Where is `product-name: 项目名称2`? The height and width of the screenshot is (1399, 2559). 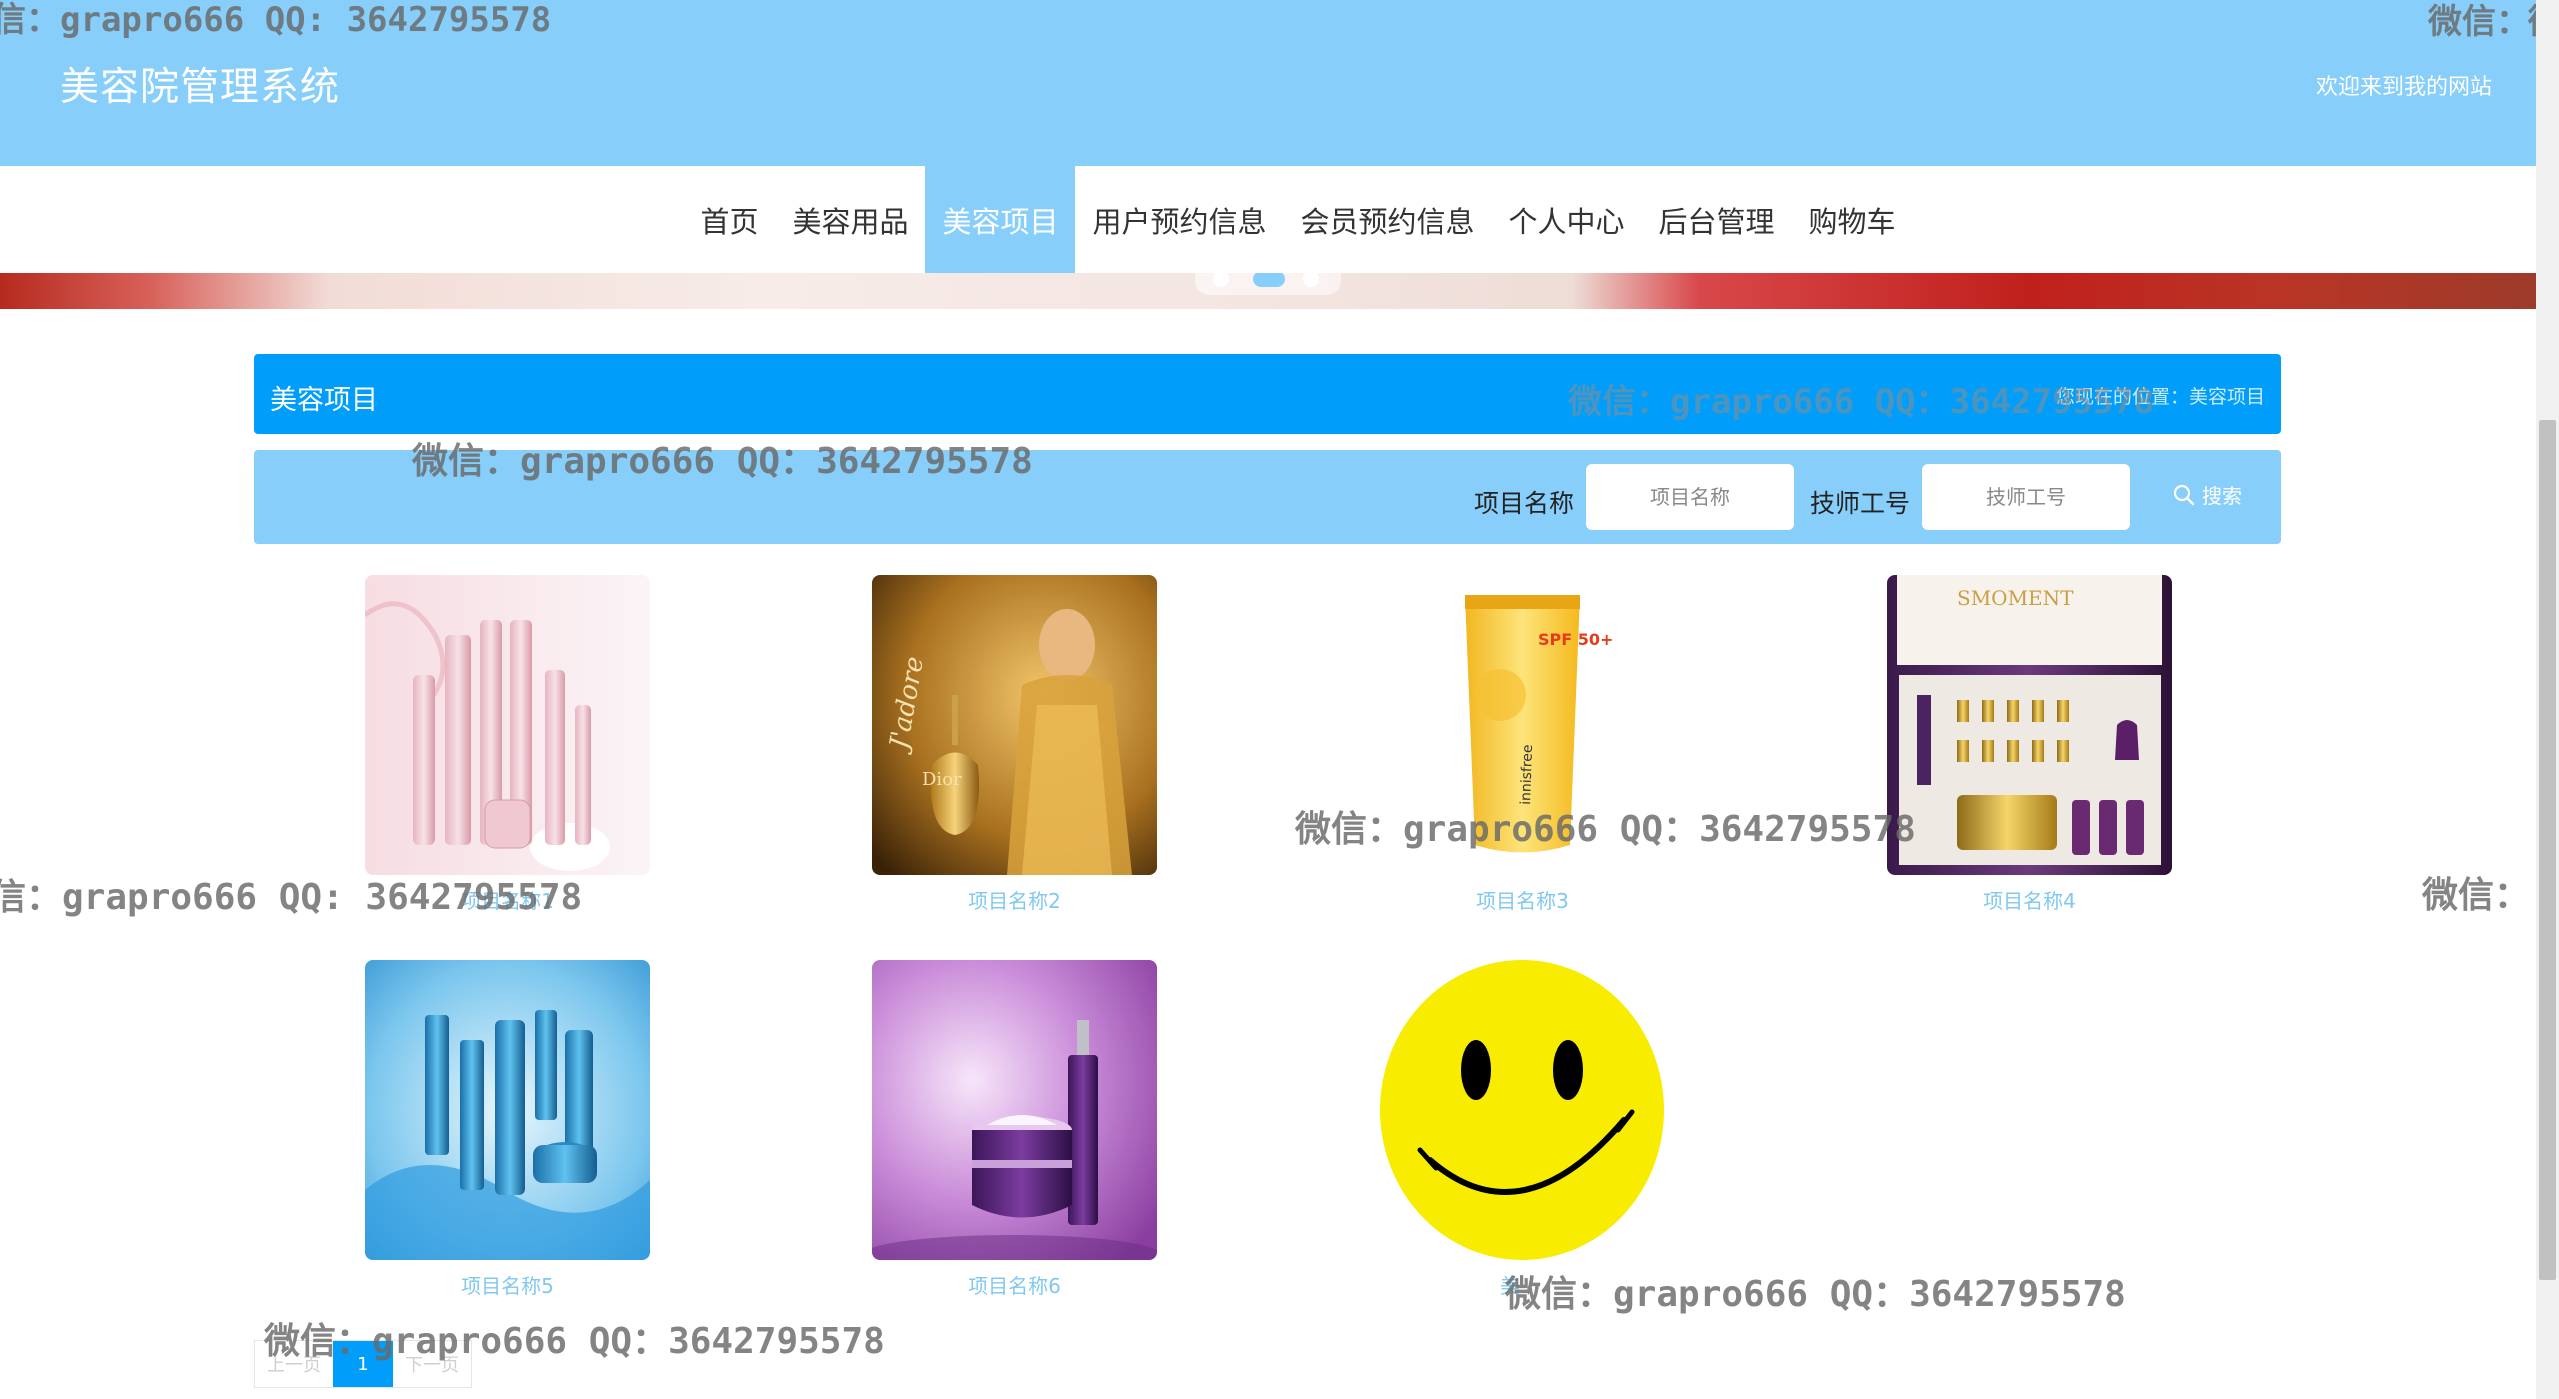
product-name: 项目名称2 is located at coordinates (1014, 899).